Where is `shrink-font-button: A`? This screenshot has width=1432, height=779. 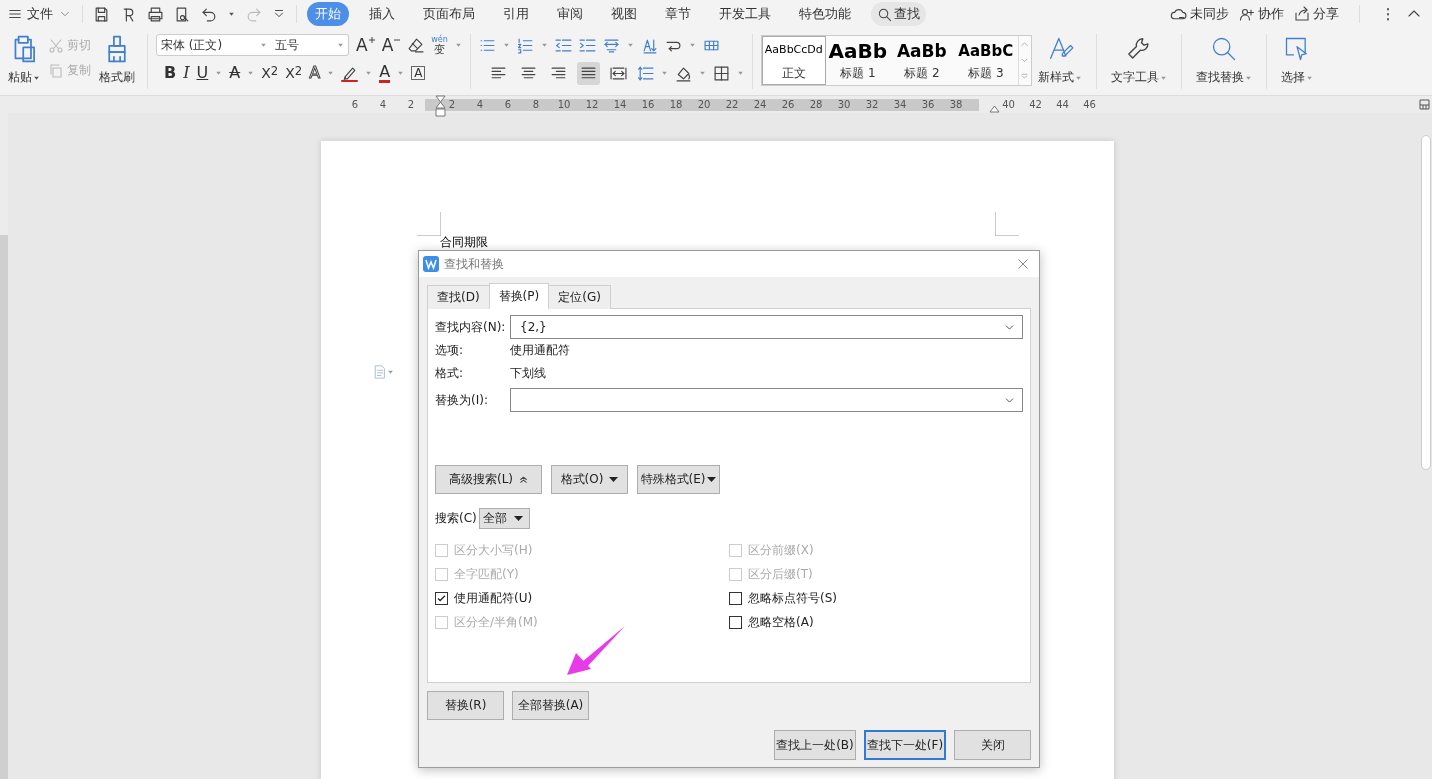 shrink-font-button: A is located at coordinates (391, 45).